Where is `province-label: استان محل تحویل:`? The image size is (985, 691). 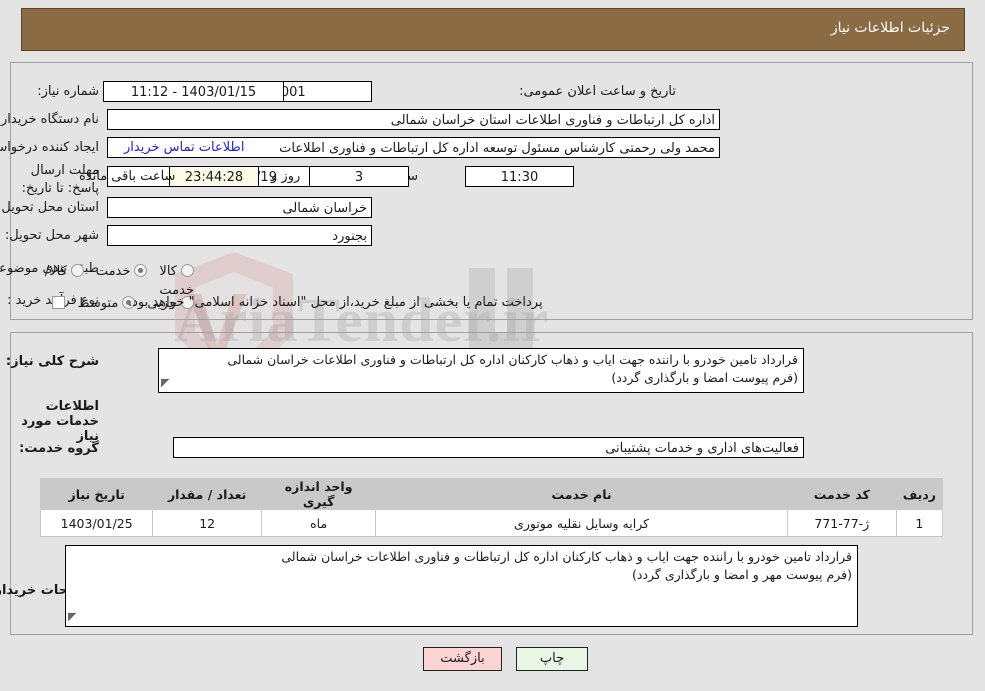 province-label: استان محل تحویل: is located at coordinates (50, 207).